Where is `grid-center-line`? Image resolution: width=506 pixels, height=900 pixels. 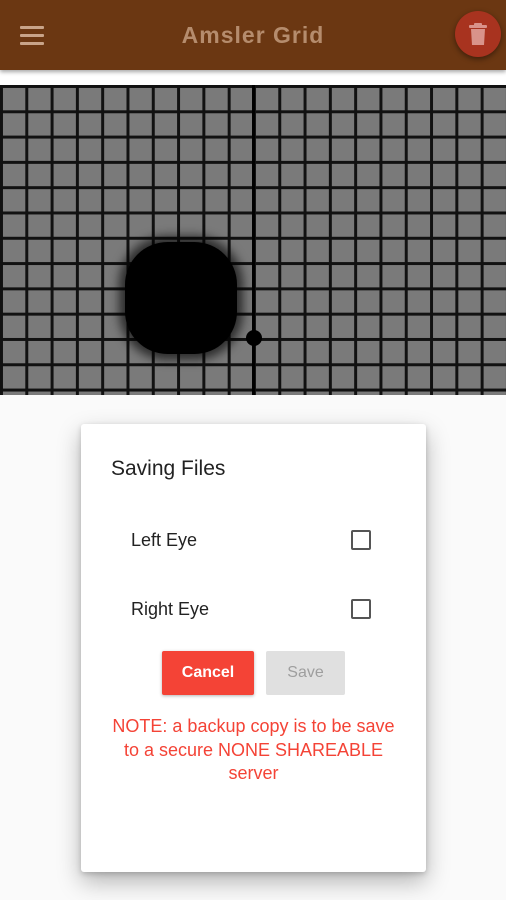 grid-center-line is located at coordinates (253, 240).